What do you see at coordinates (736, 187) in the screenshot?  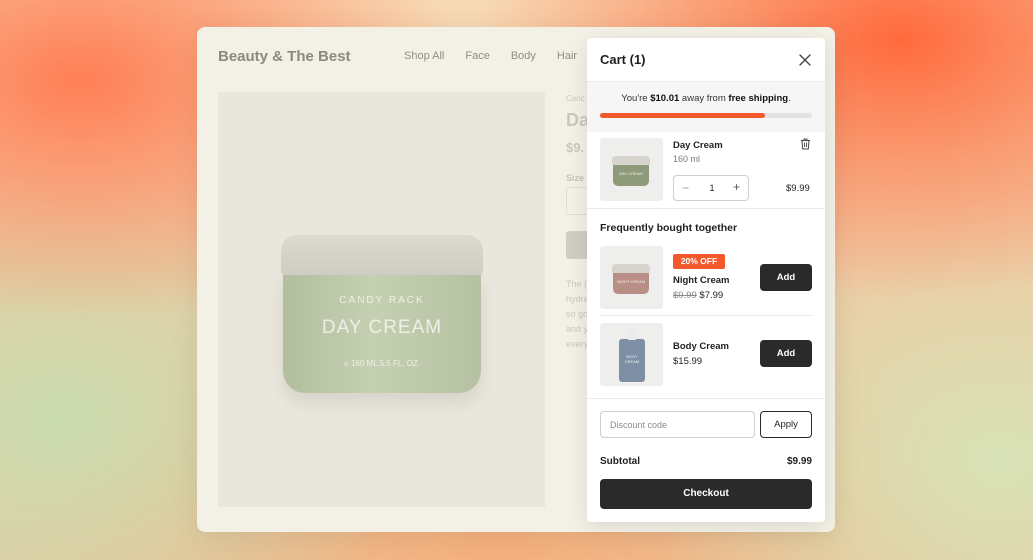 I see `plus-icon: +` at bounding box center [736, 187].